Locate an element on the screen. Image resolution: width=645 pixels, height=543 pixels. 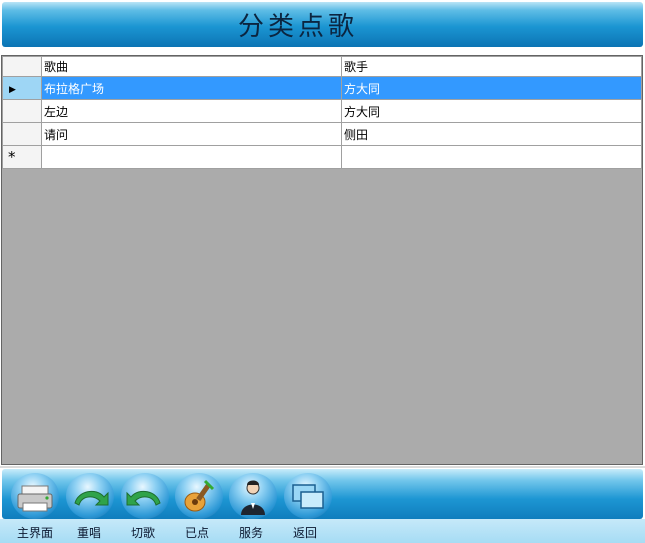
new-row: * is located at coordinates (322, 157).